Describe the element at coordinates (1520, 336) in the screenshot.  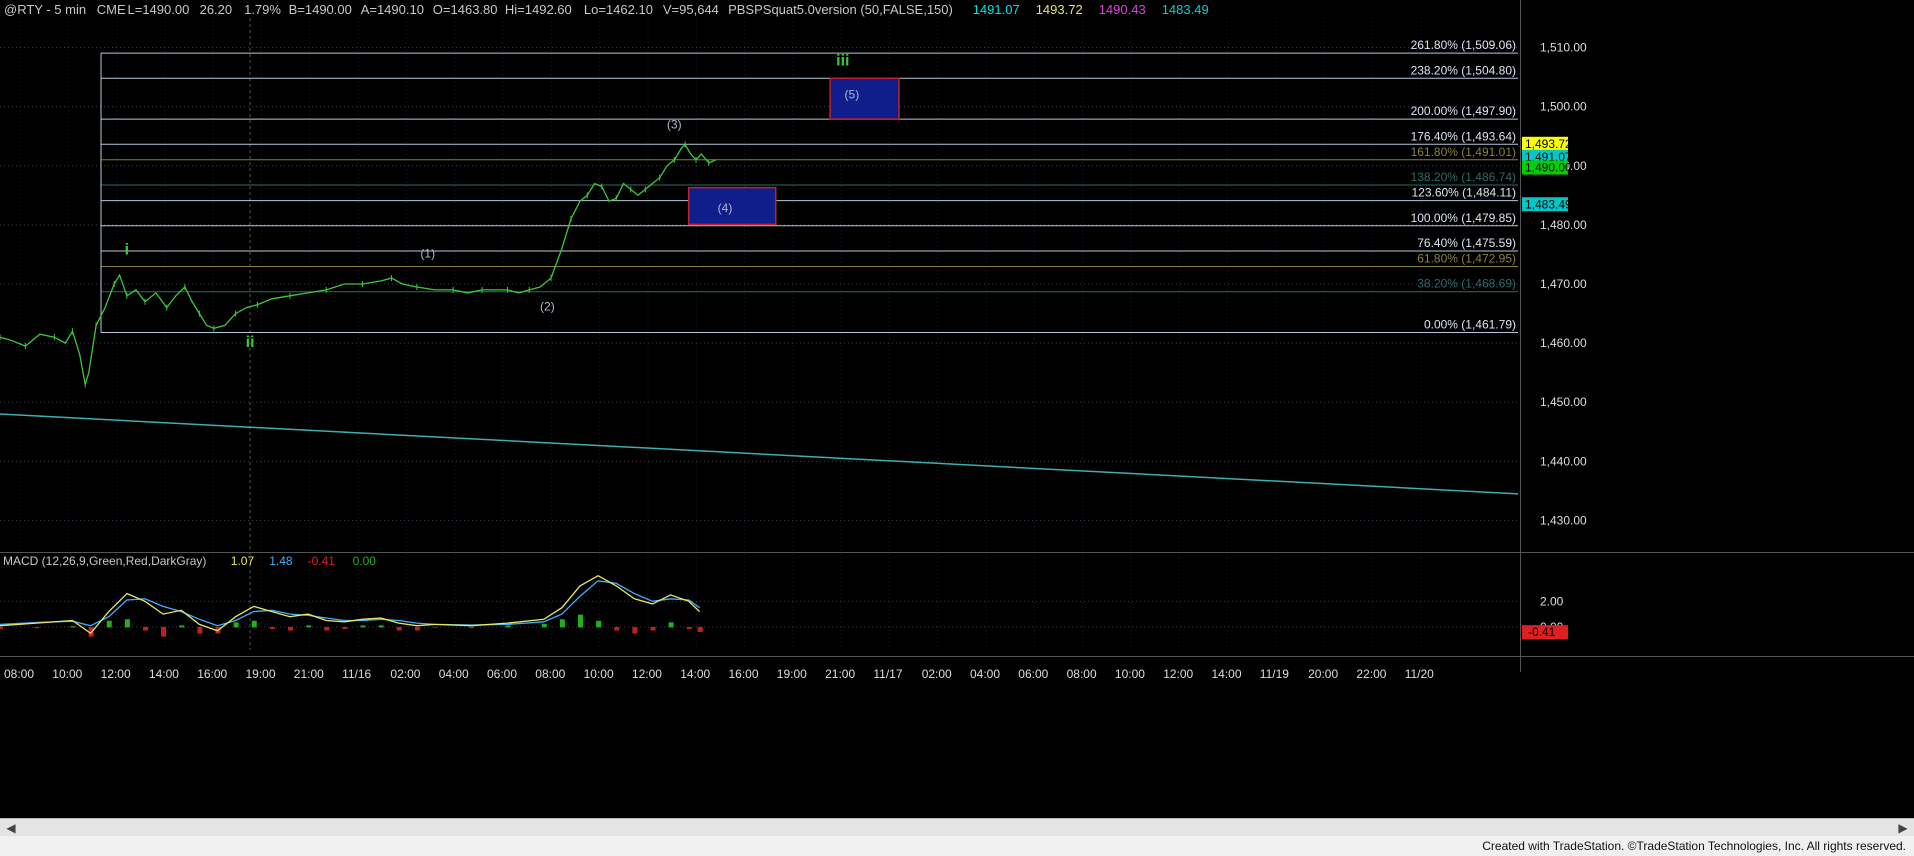
I see `price-axis-divider` at that location.